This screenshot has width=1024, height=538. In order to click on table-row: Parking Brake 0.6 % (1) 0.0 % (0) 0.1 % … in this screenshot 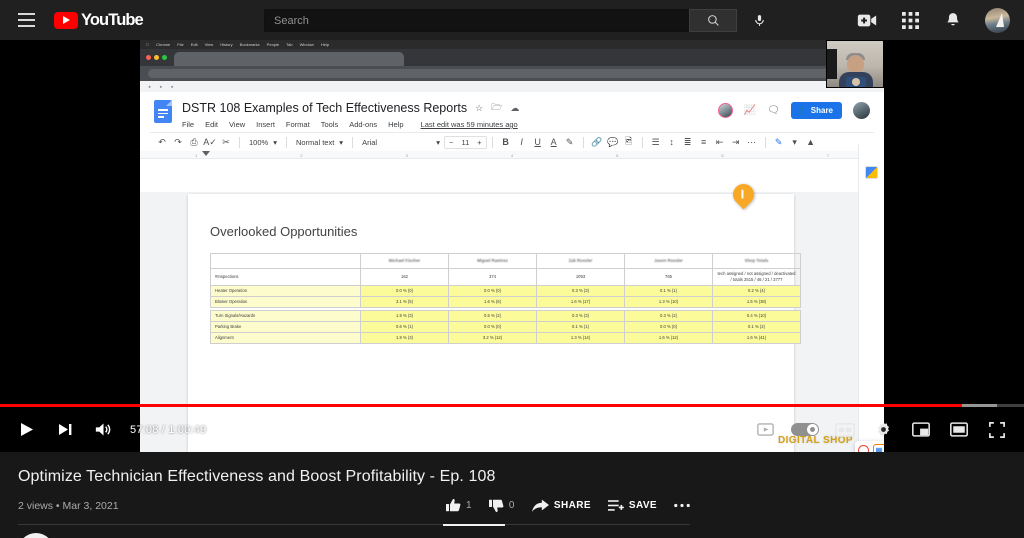, I will do `click(505, 326)`.